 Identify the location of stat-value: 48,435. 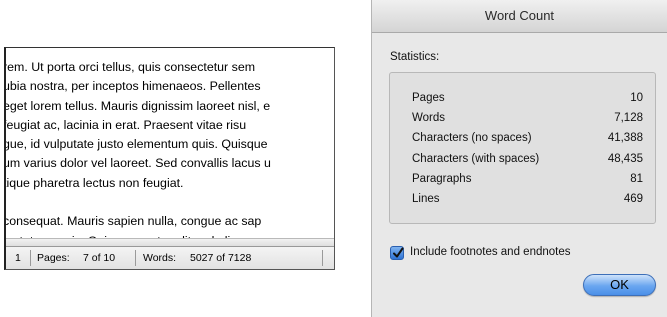
(625, 159).